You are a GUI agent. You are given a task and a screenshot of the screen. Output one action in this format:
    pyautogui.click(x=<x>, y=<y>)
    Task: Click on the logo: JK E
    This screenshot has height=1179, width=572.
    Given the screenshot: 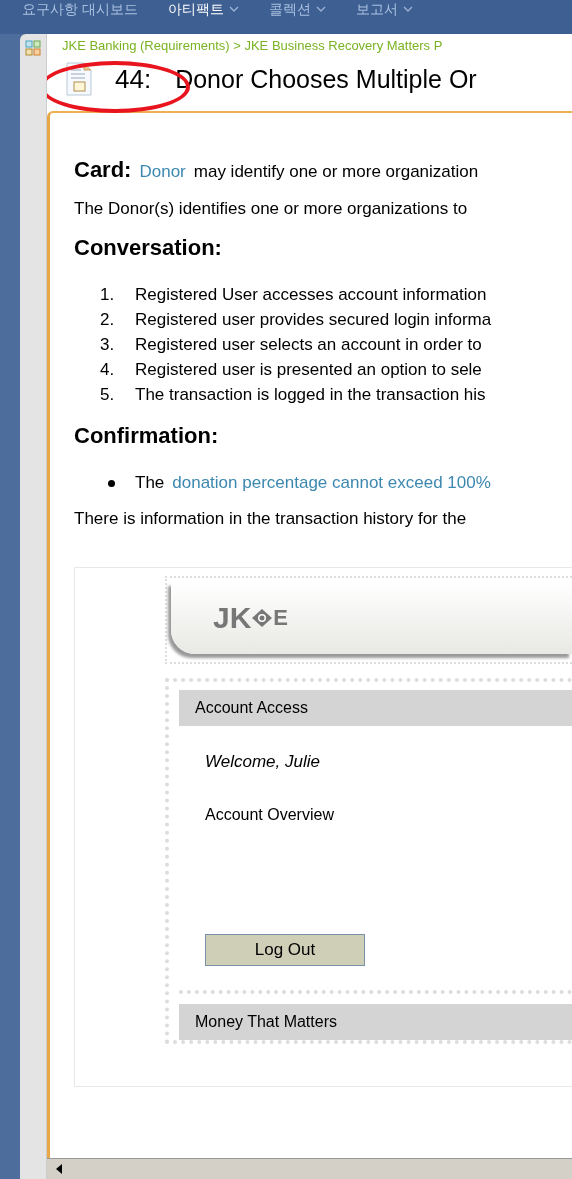 What is the action you would take?
    pyautogui.click(x=251, y=618)
    